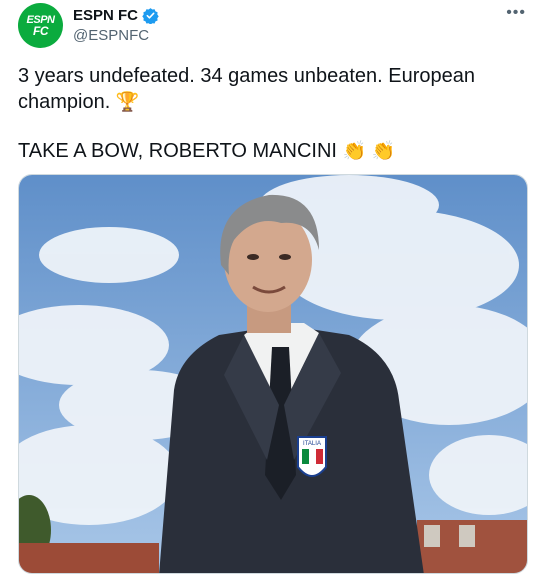 The height and width of the screenshot is (574, 544). I want to click on avatar-logo-bottom: FC, so click(41, 30).